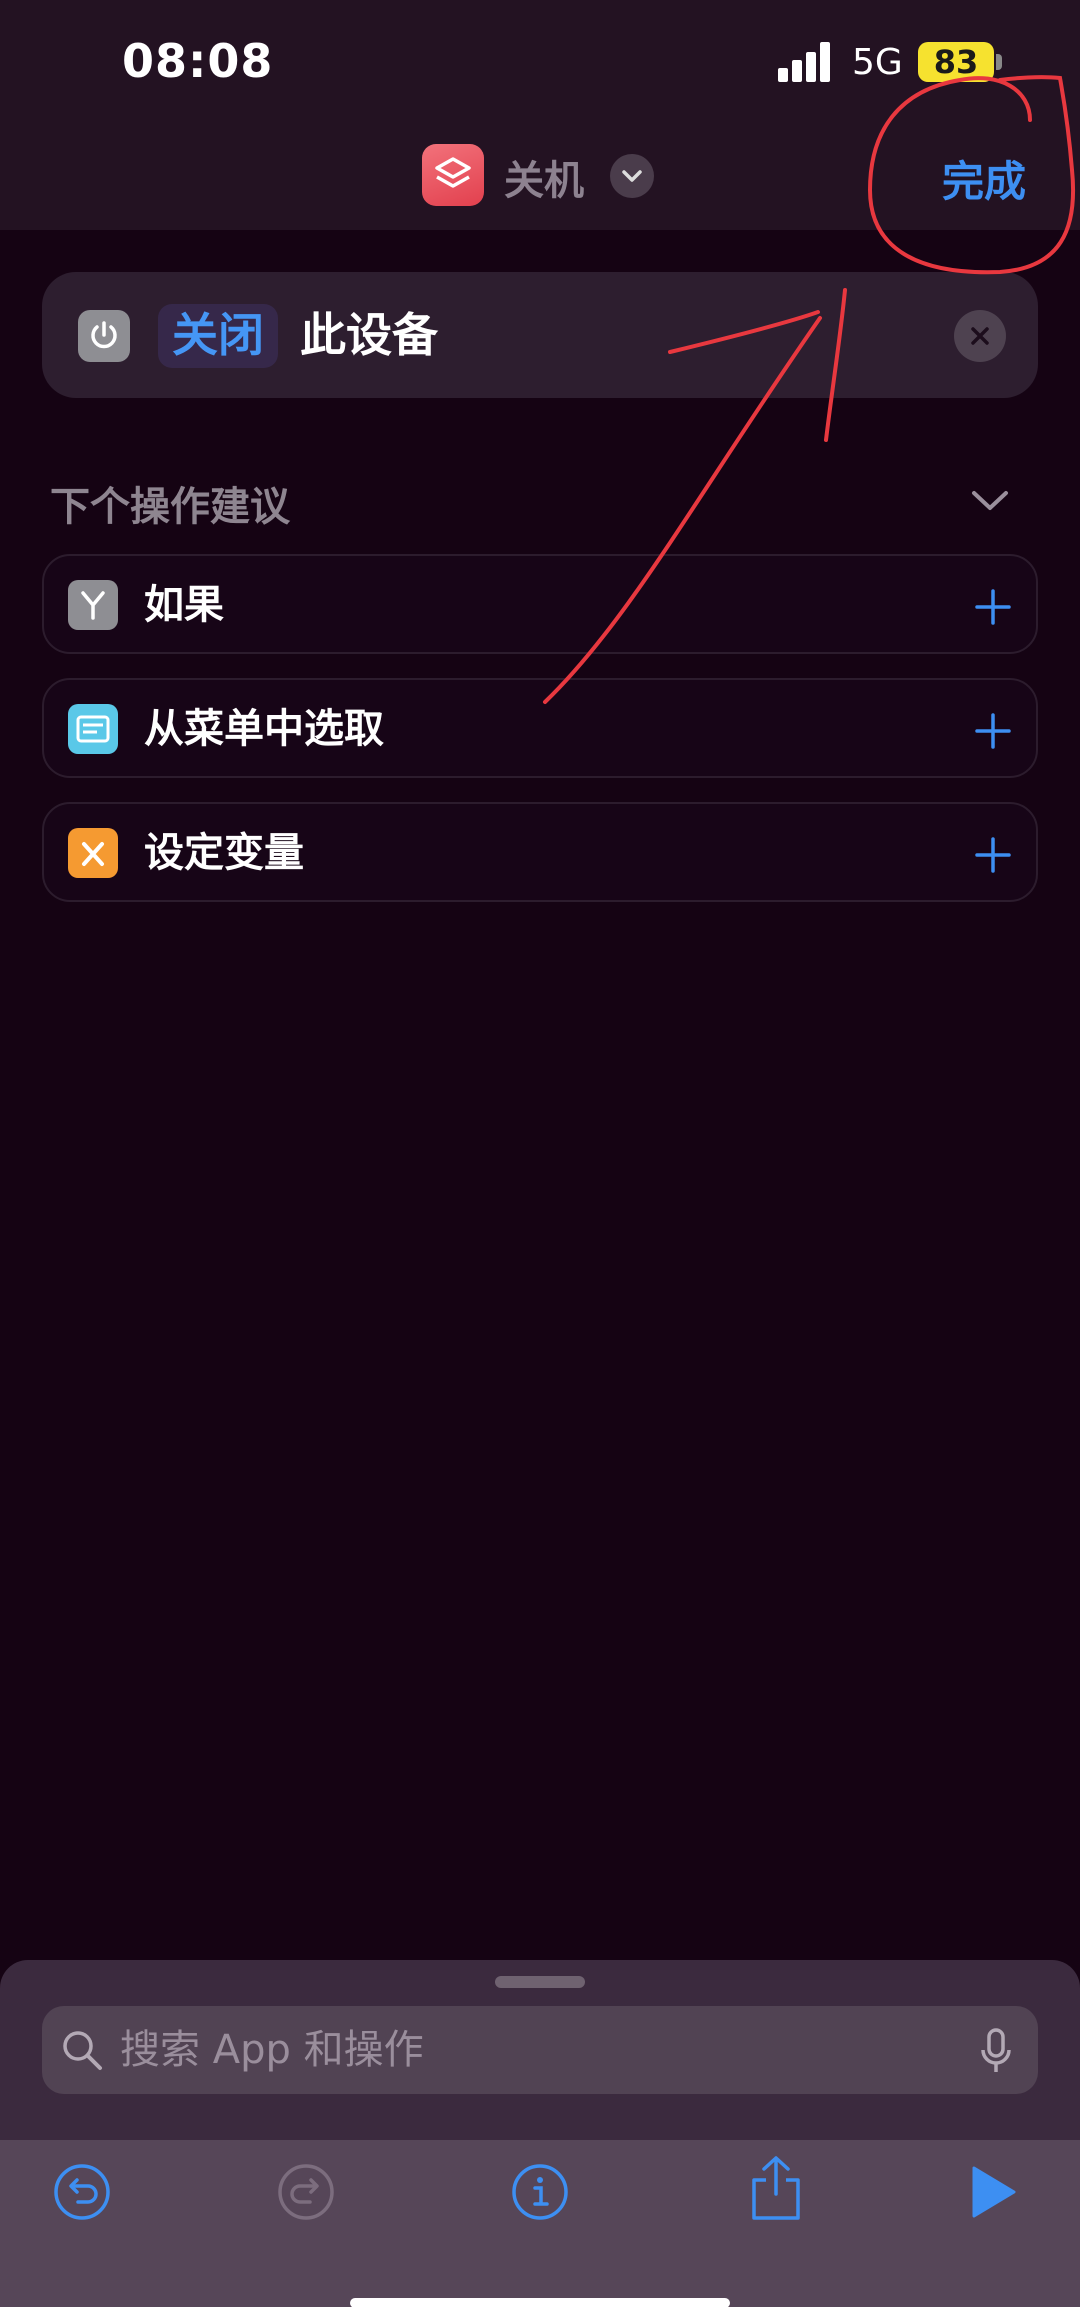 The width and height of the screenshot is (1080, 2307). I want to click on suggestion-label: 从菜单中选取, so click(264, 729).